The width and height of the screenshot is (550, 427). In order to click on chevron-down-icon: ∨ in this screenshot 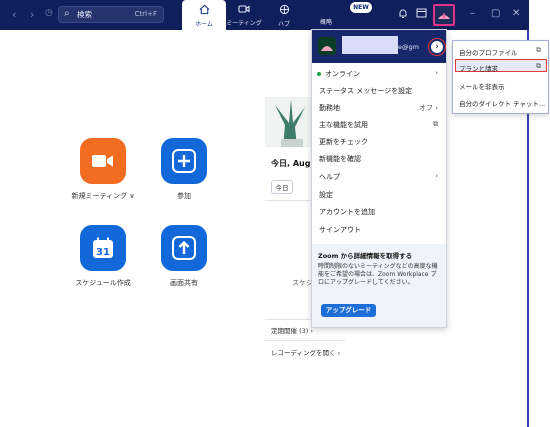, I will do `click(131, 196)`.